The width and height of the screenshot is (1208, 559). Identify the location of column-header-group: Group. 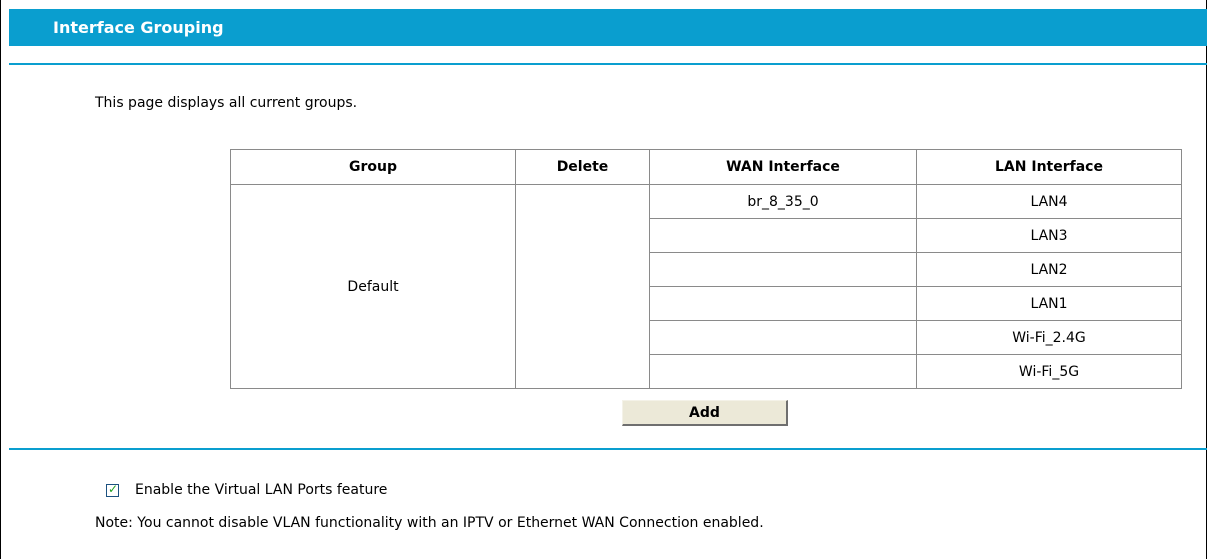
(373, 167).